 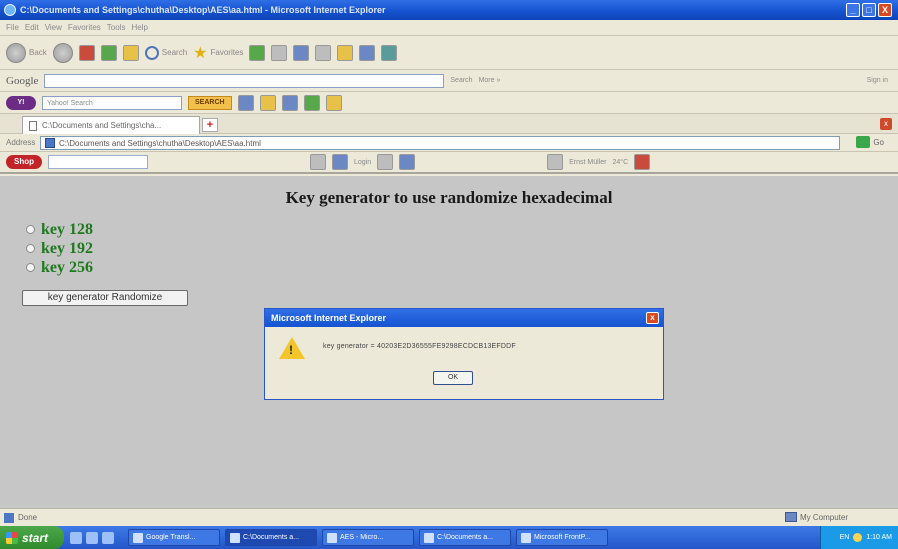 I want to click on links-search-input, so click(x=98, y=162).